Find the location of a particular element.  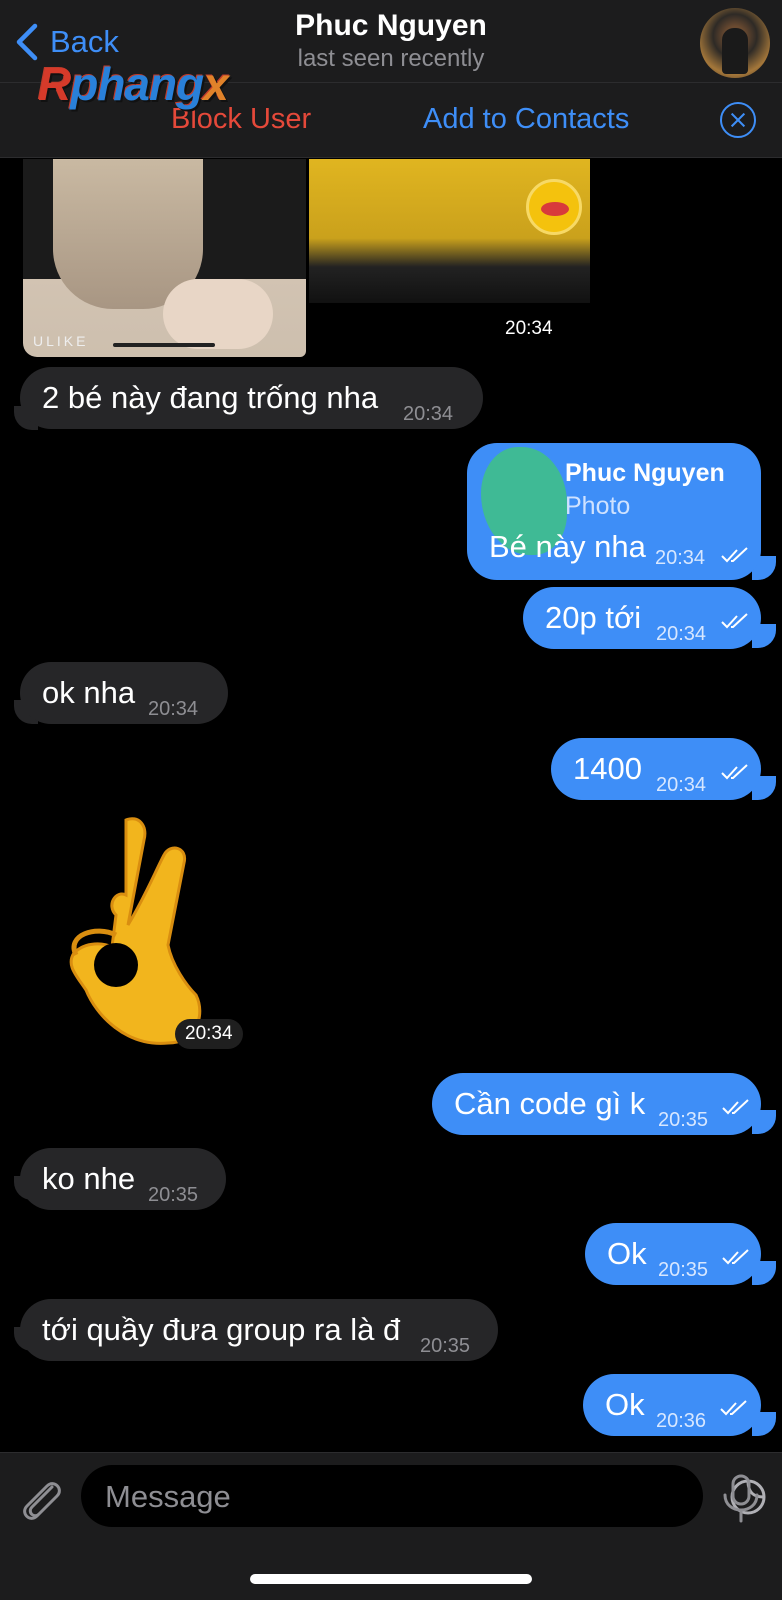

photo-watermark: ULIKE is located at coordinates (61, 341).